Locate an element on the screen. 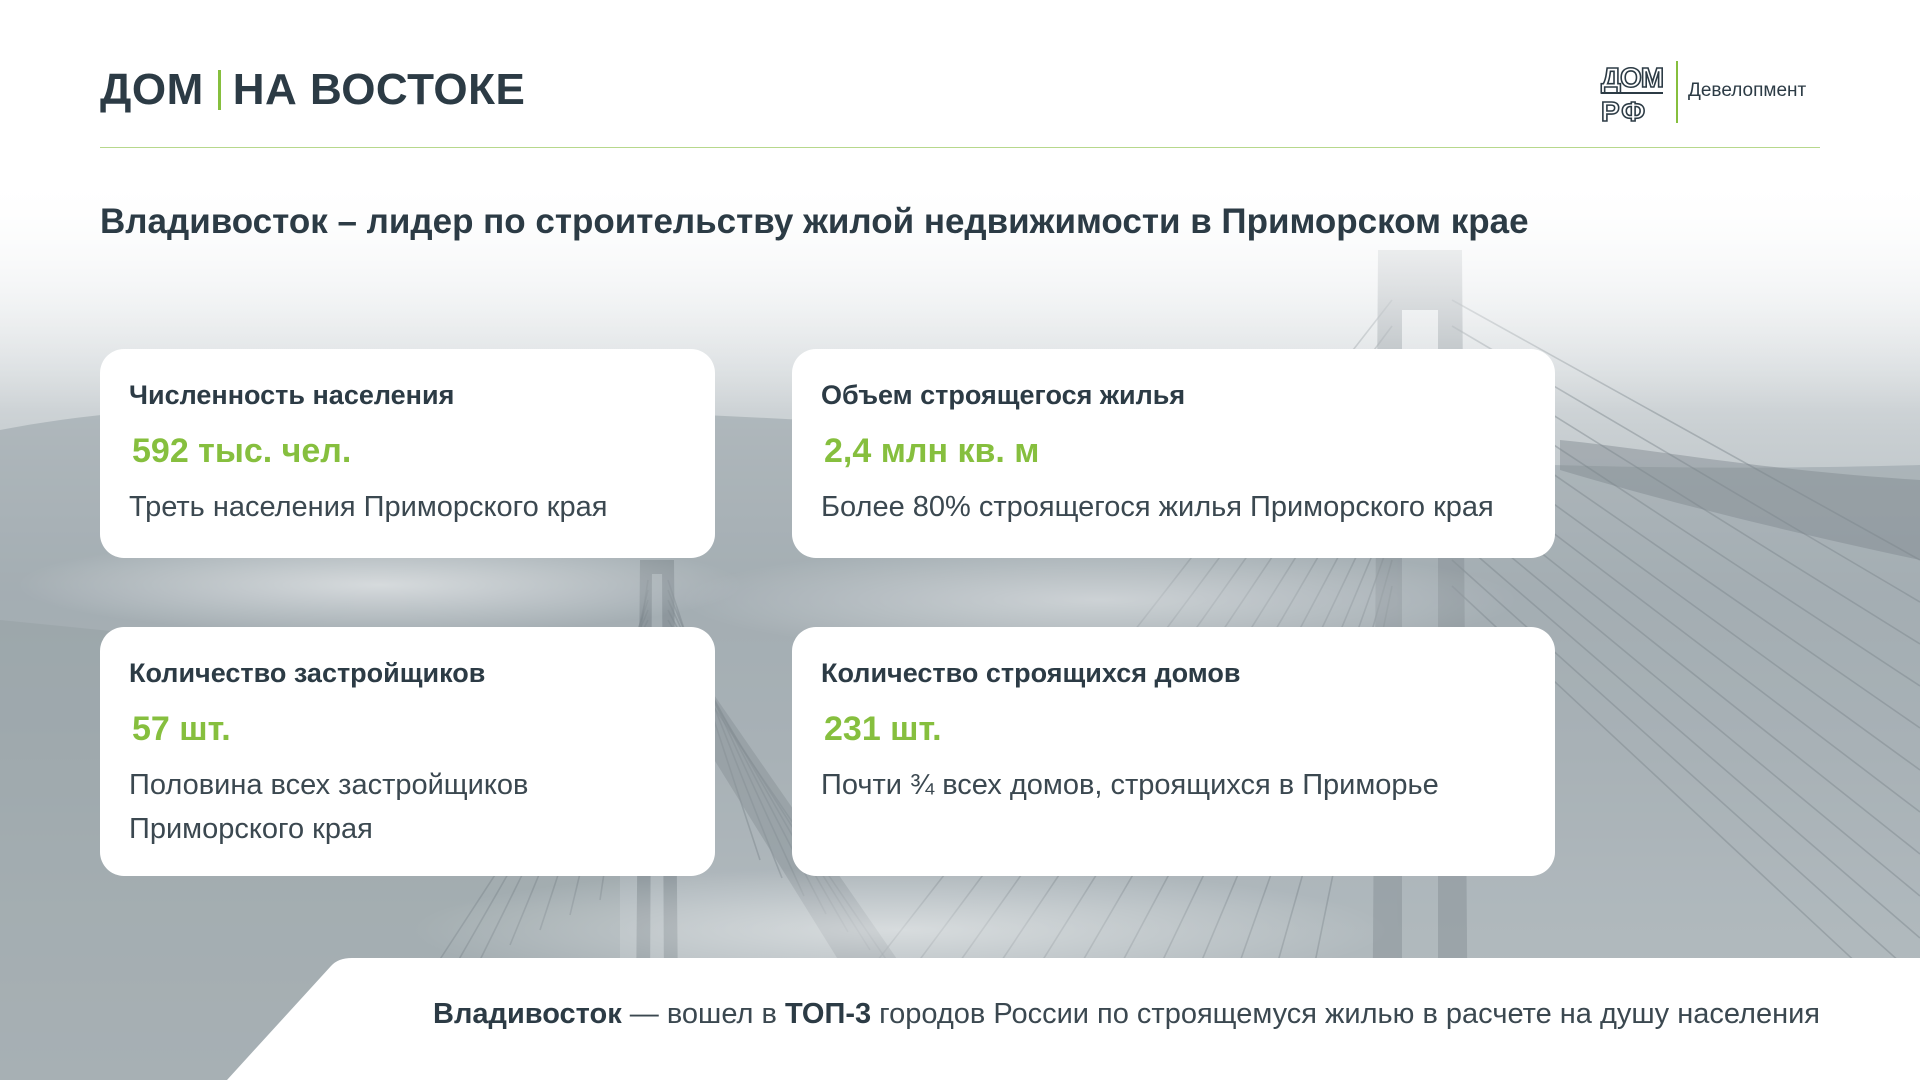  footer-rank: ТОП-3 is located at coordinates (828, 1014).